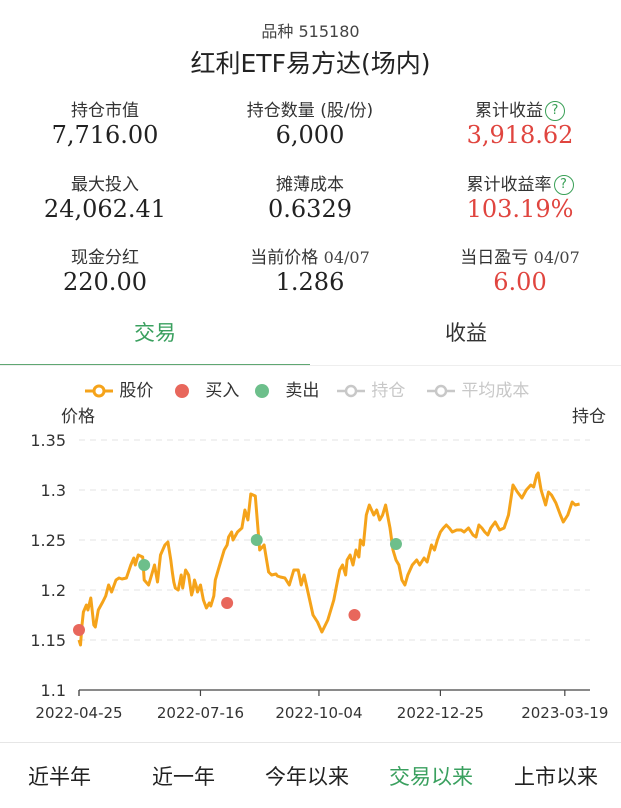 This screenshot has height=808, width=621. What do you see at coordinates (183, 776) in the screenshot?
I see `period-one-year: 近一年` at bounding box center [183, 776].